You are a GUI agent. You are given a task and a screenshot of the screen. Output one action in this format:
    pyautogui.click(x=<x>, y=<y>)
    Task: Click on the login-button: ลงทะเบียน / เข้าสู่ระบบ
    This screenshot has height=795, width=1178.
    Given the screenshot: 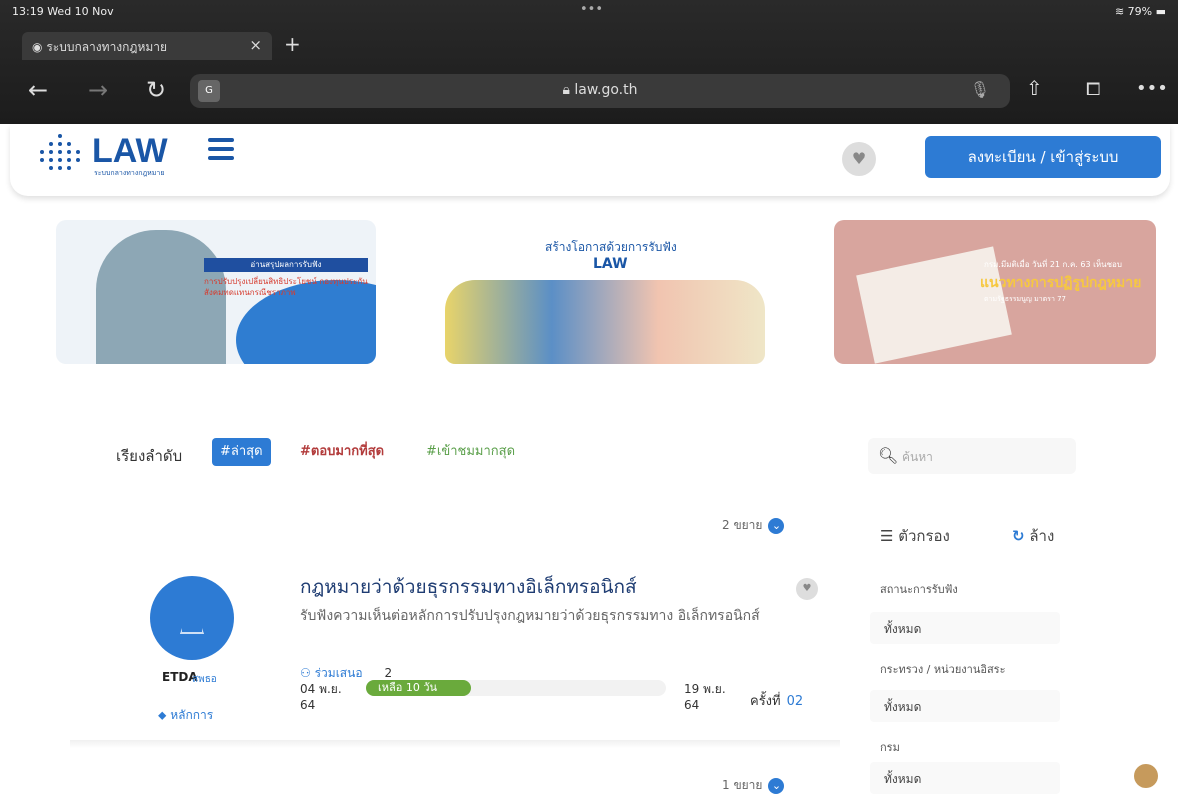 What is the action you would take?
    pyautogui.click(x=1043, y=157)
    